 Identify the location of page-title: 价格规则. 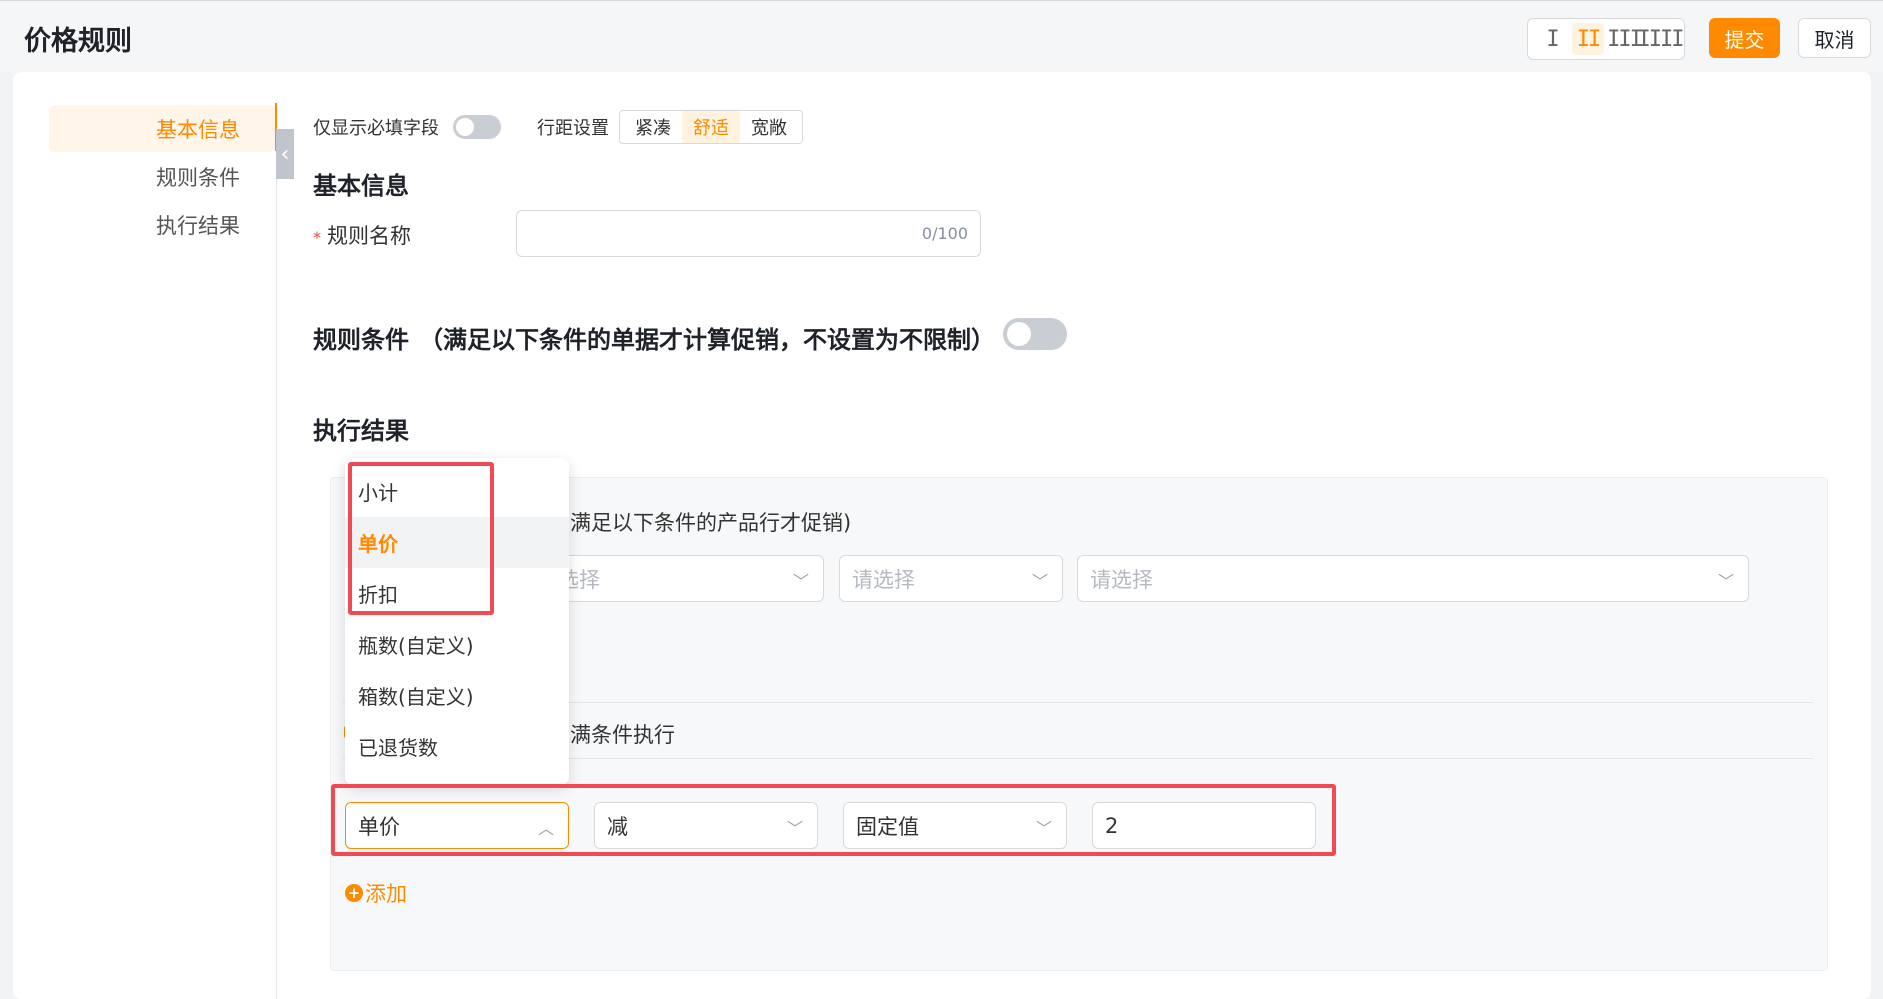
(78, 41).